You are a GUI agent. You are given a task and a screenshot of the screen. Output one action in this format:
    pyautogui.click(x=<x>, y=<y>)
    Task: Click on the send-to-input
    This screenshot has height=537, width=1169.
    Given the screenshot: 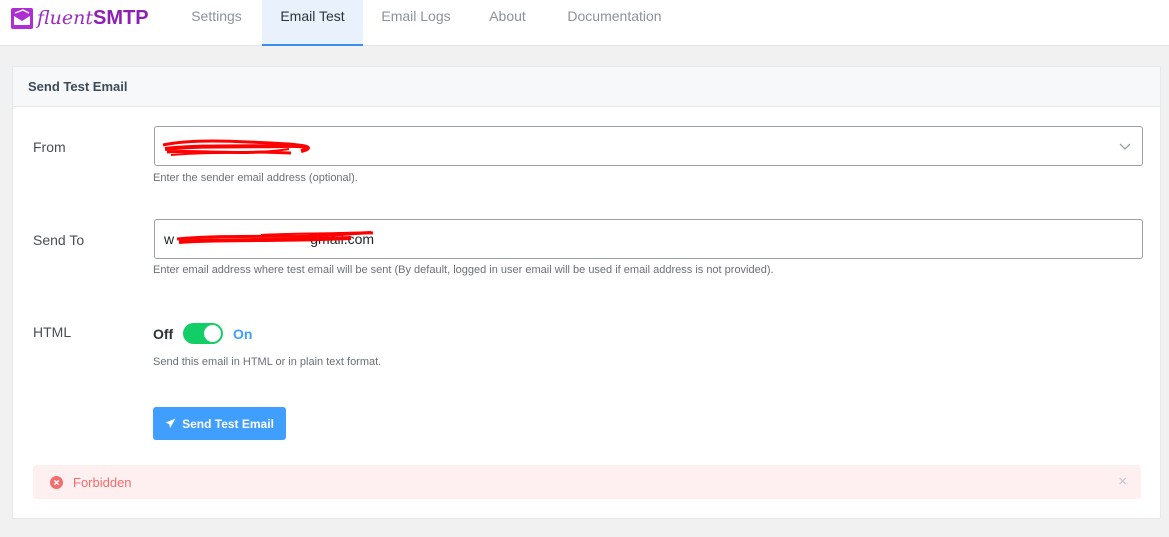 What is the action you would take?
    pyautogui.click(x=648, y=239)
    